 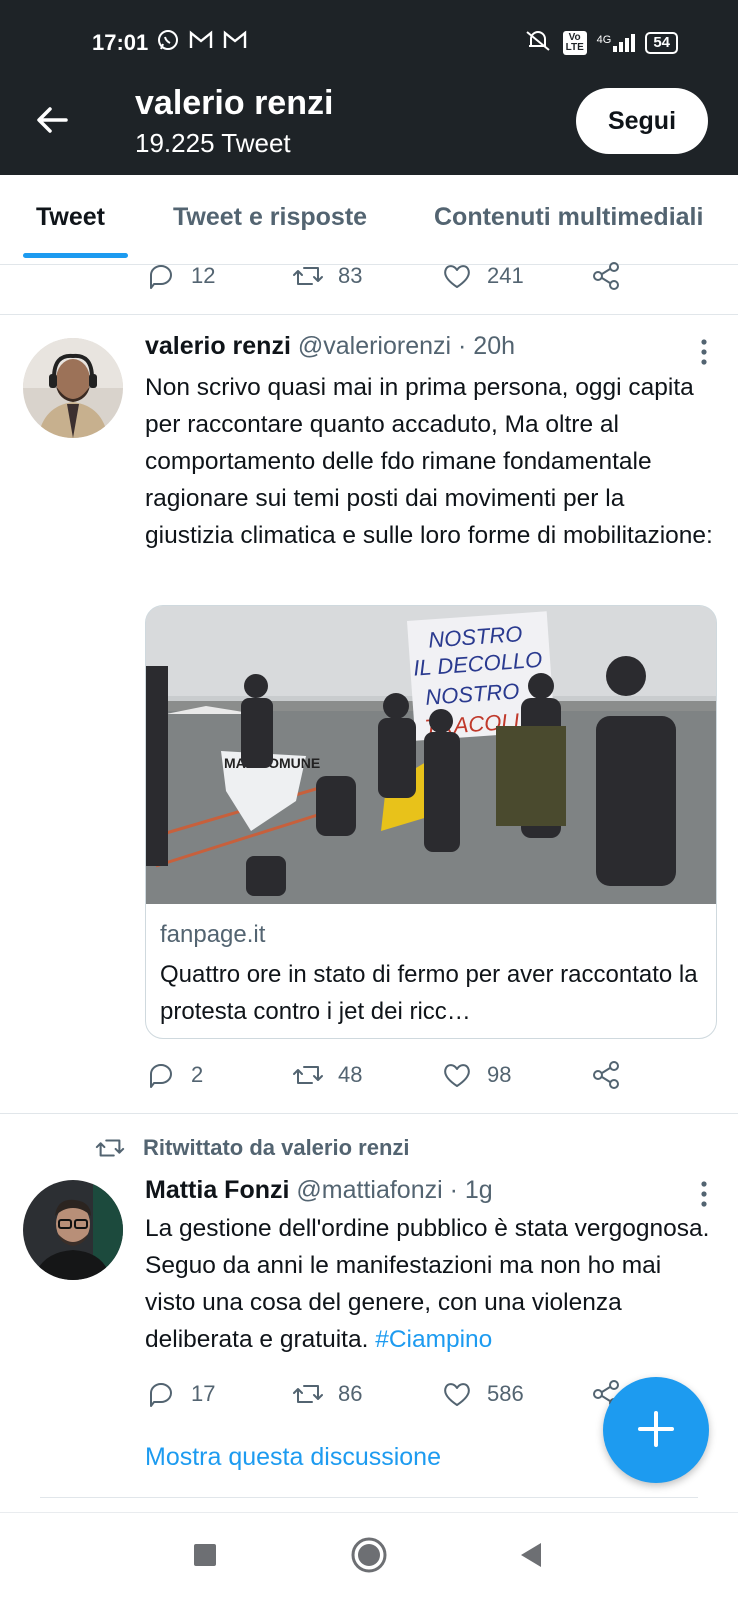 I want to click on hashtag-link: #Ciampino, so click(x=433, y=1339).